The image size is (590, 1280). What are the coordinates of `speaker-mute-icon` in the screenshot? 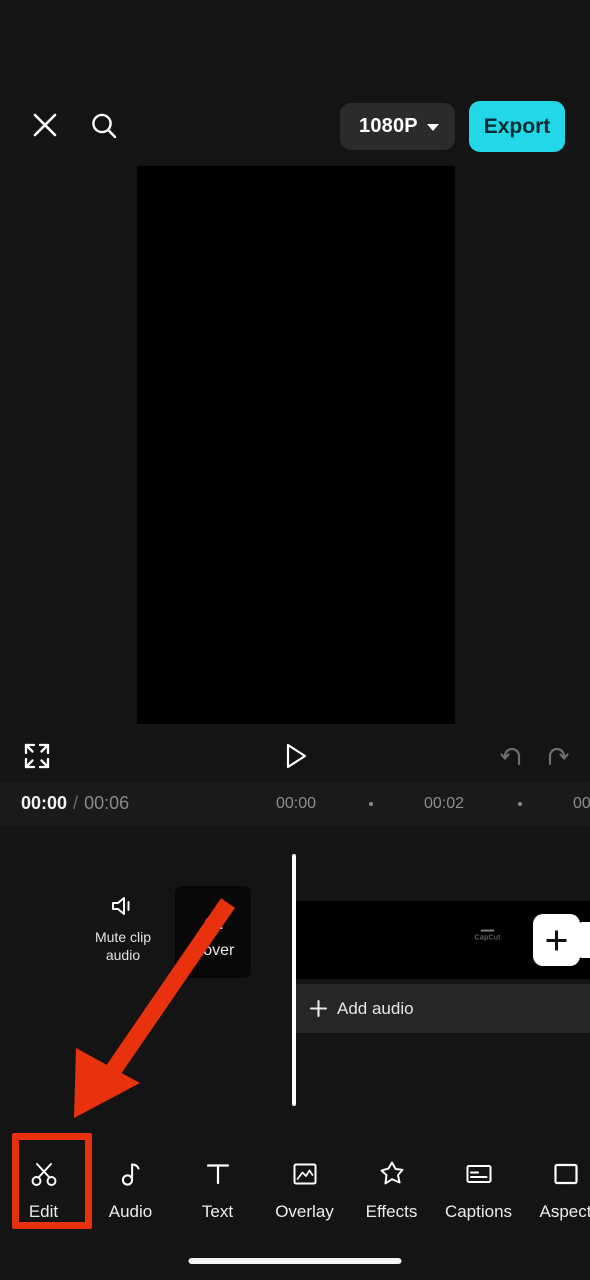 It's located at (120, 906).